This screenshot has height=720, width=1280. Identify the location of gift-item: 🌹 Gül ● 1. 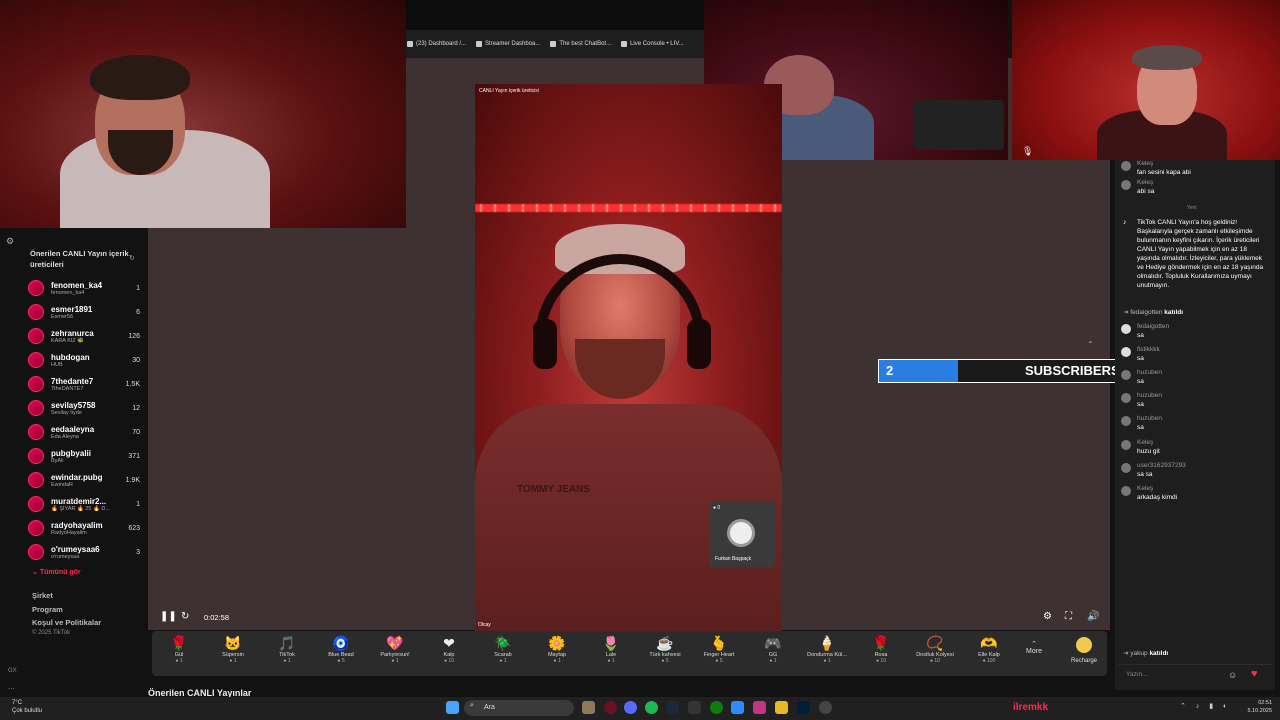
(179, 649).